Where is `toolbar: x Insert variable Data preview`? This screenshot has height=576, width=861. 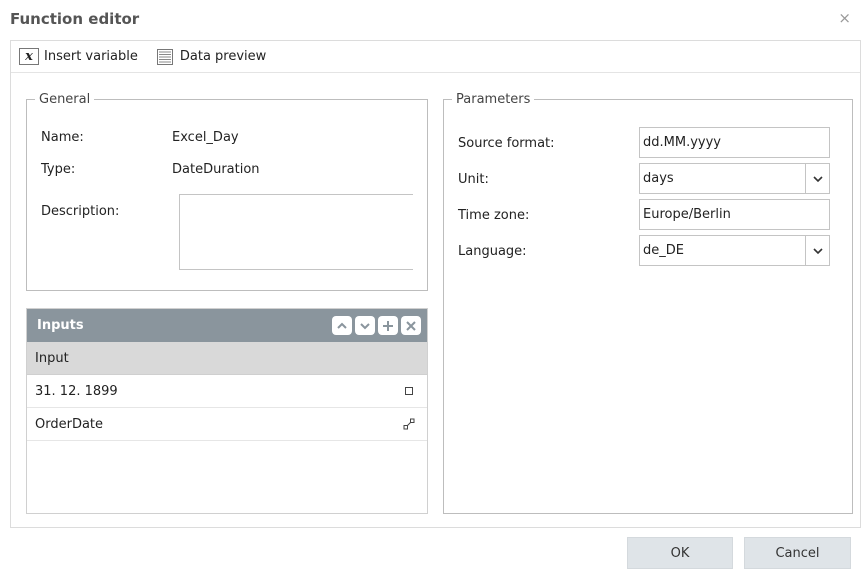 toolbar: x Insert variable Data preview is located at coordinates (435, 57).